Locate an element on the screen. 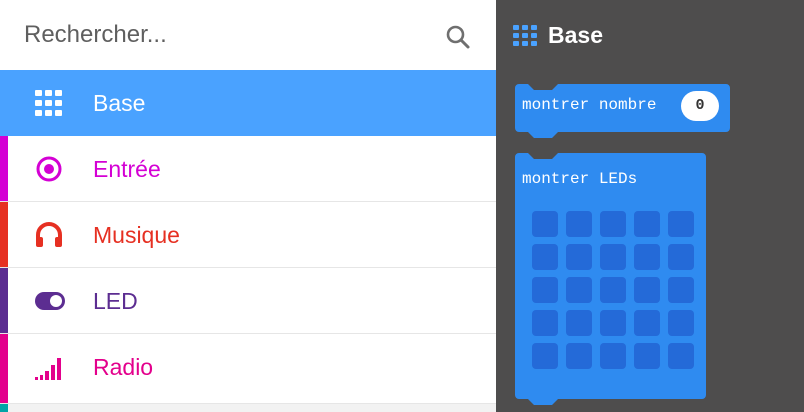 This screenshot has height=412, width=804. number-value-field: 0 is located at coordinates (700, 106).